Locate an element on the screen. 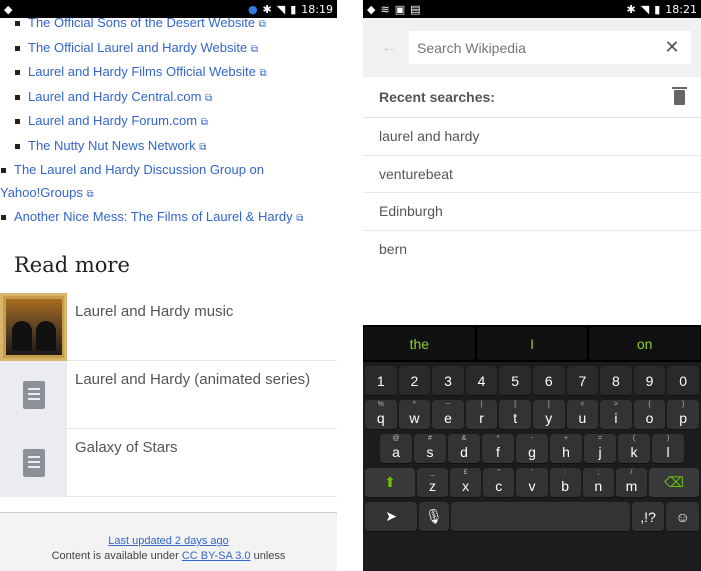 The width and height of the screenshot is (701, 571). trash-icon is located at coordinates (679, 95).